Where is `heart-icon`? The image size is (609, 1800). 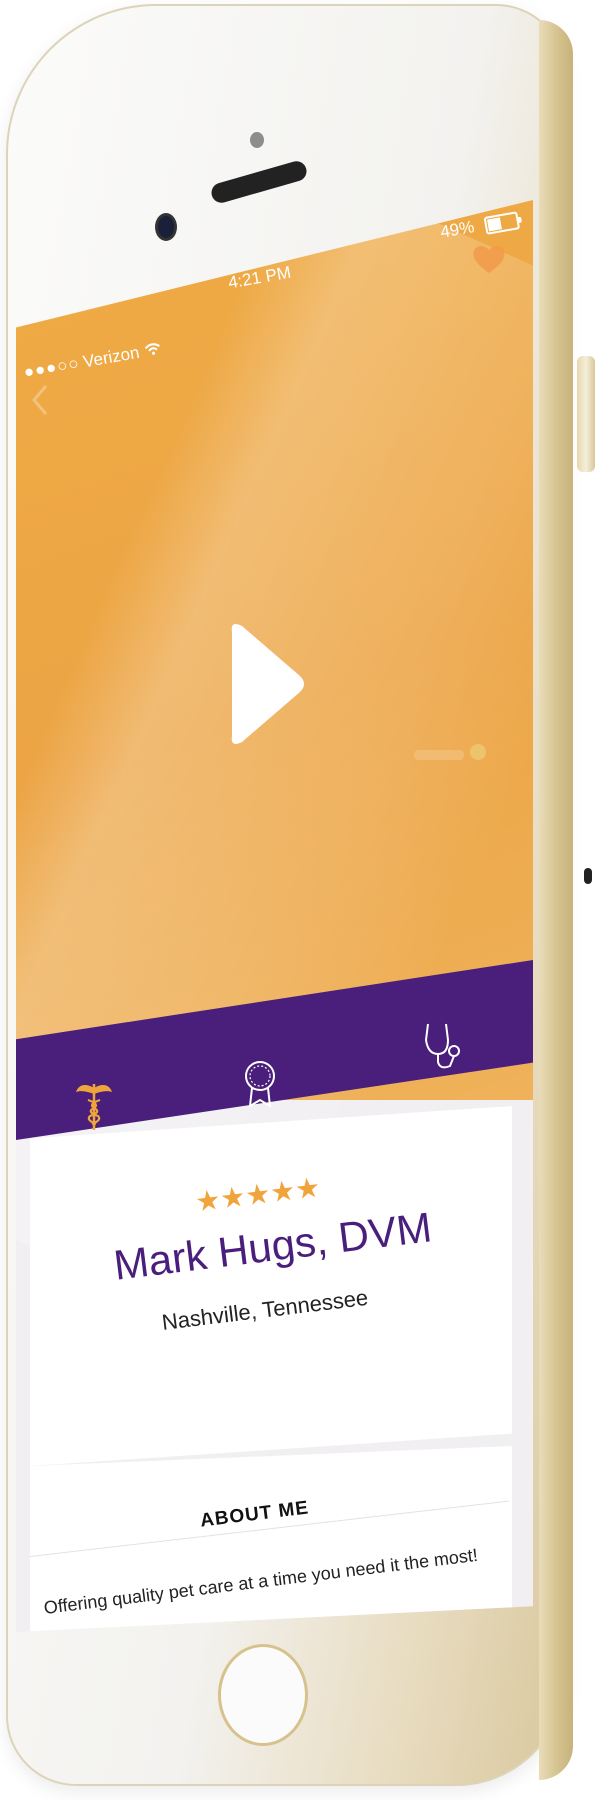 heart-icon is located at coordinates (489, 259).